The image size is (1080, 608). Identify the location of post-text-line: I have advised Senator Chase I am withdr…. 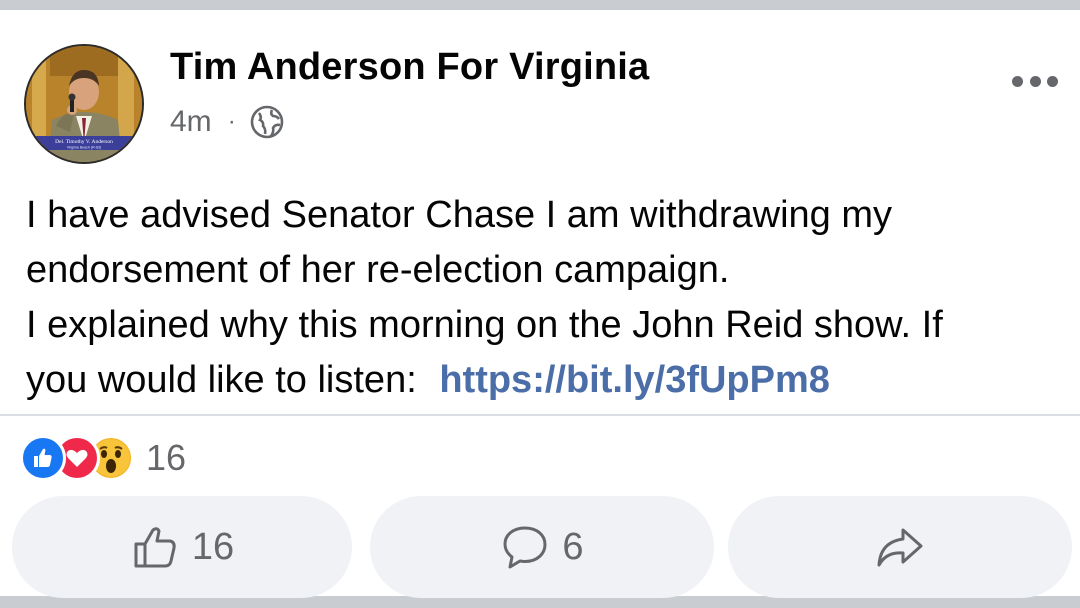
(459, 215).